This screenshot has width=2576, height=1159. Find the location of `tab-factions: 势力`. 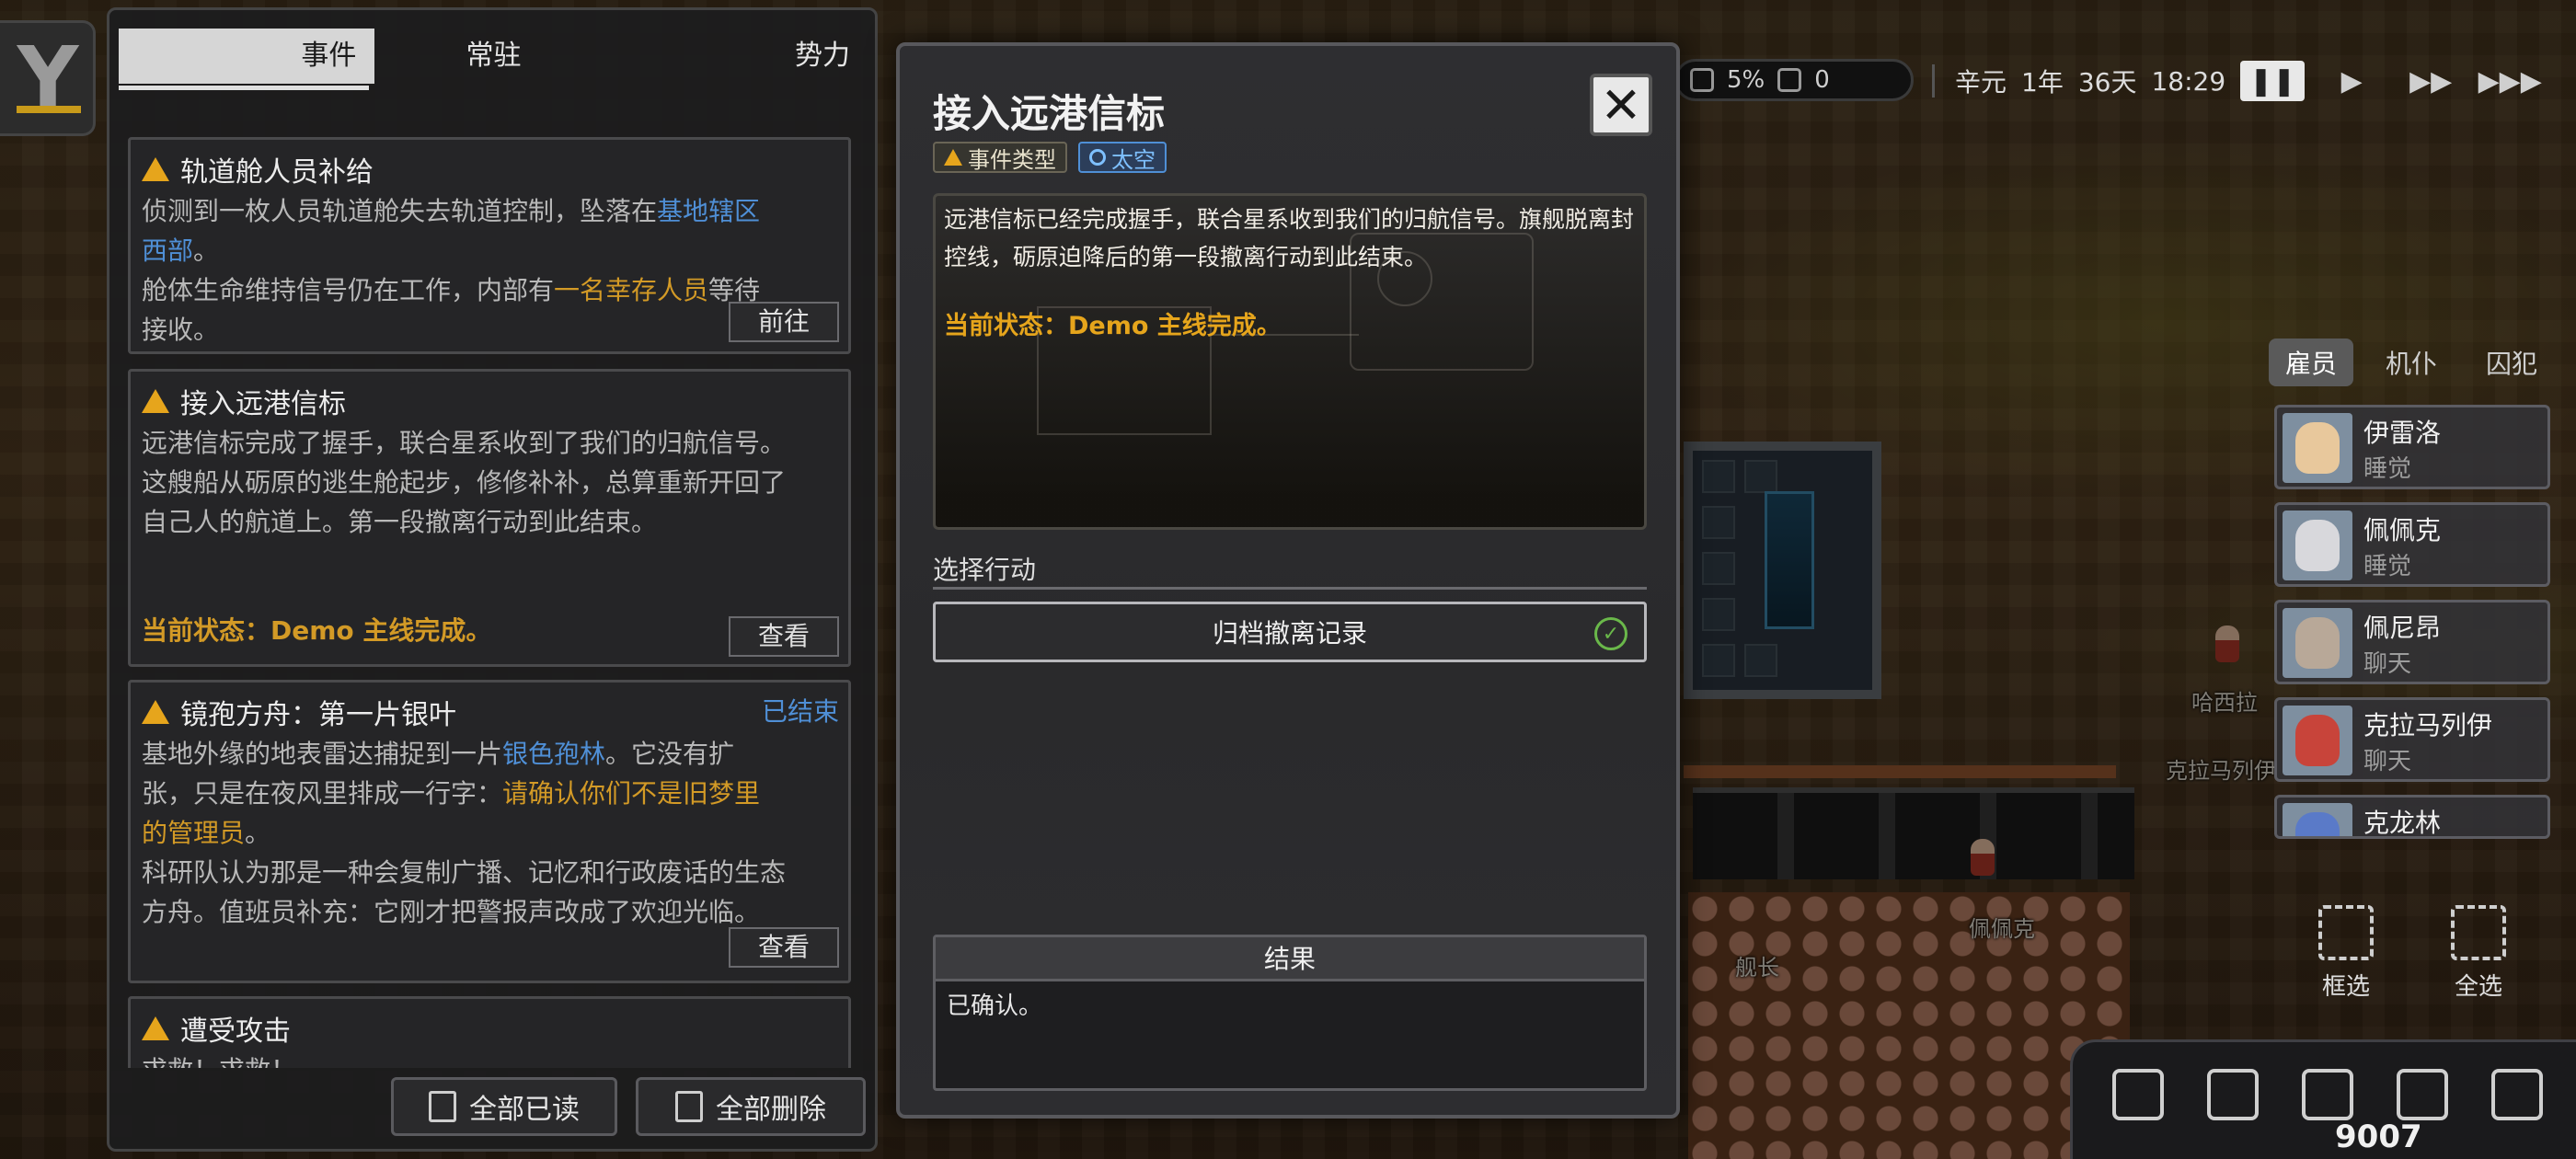

tab-factions: 势力 is located at coordinates (740, 56).